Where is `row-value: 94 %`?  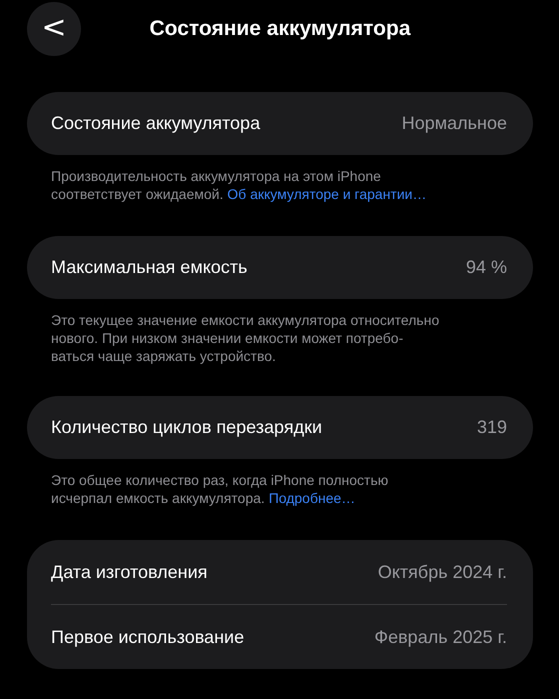 row-value: 94 % is located at coordinates (486, 267).